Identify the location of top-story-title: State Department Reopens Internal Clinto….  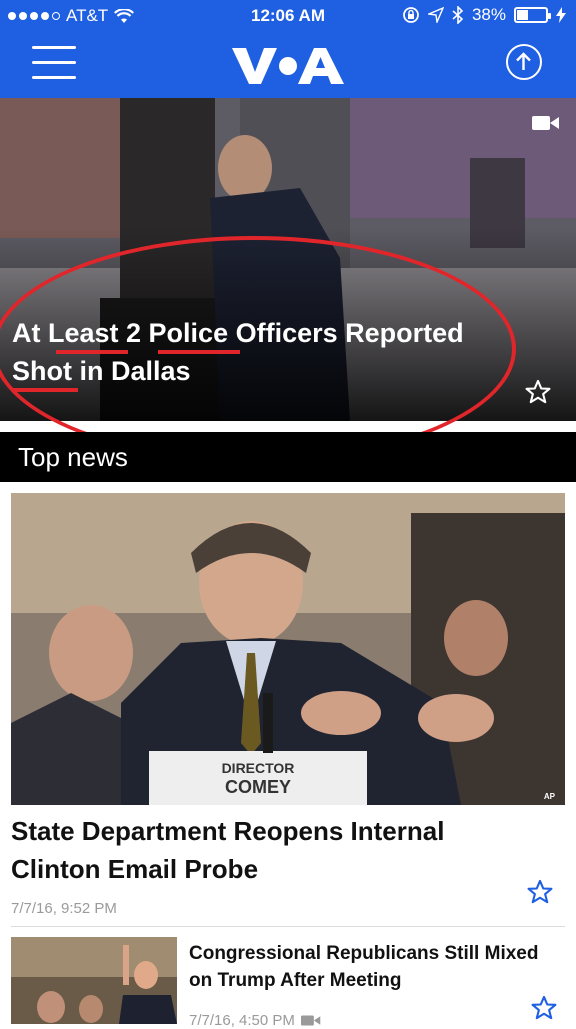
(271, 850).